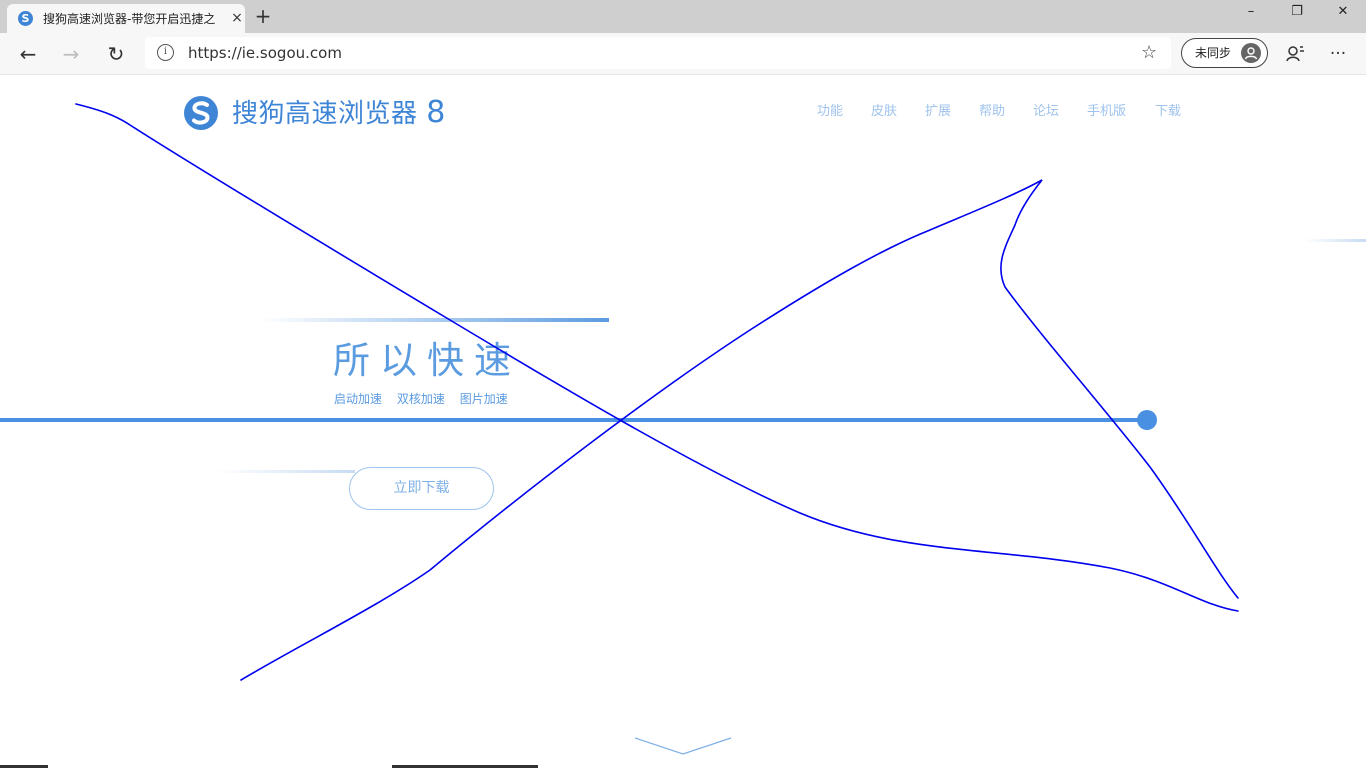 The height and width of the screenshot is (768, 1366). What do you see at coordinates (421, 488) in the screenshot?
I see `download-now-button: 立即下载` at bounding box center [421, 488].